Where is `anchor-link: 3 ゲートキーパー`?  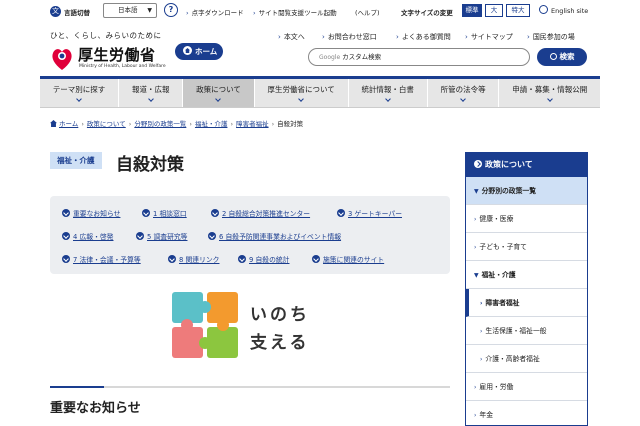
anchor-link: 3 ゲートキーパー is located at coordinates (369, 213).